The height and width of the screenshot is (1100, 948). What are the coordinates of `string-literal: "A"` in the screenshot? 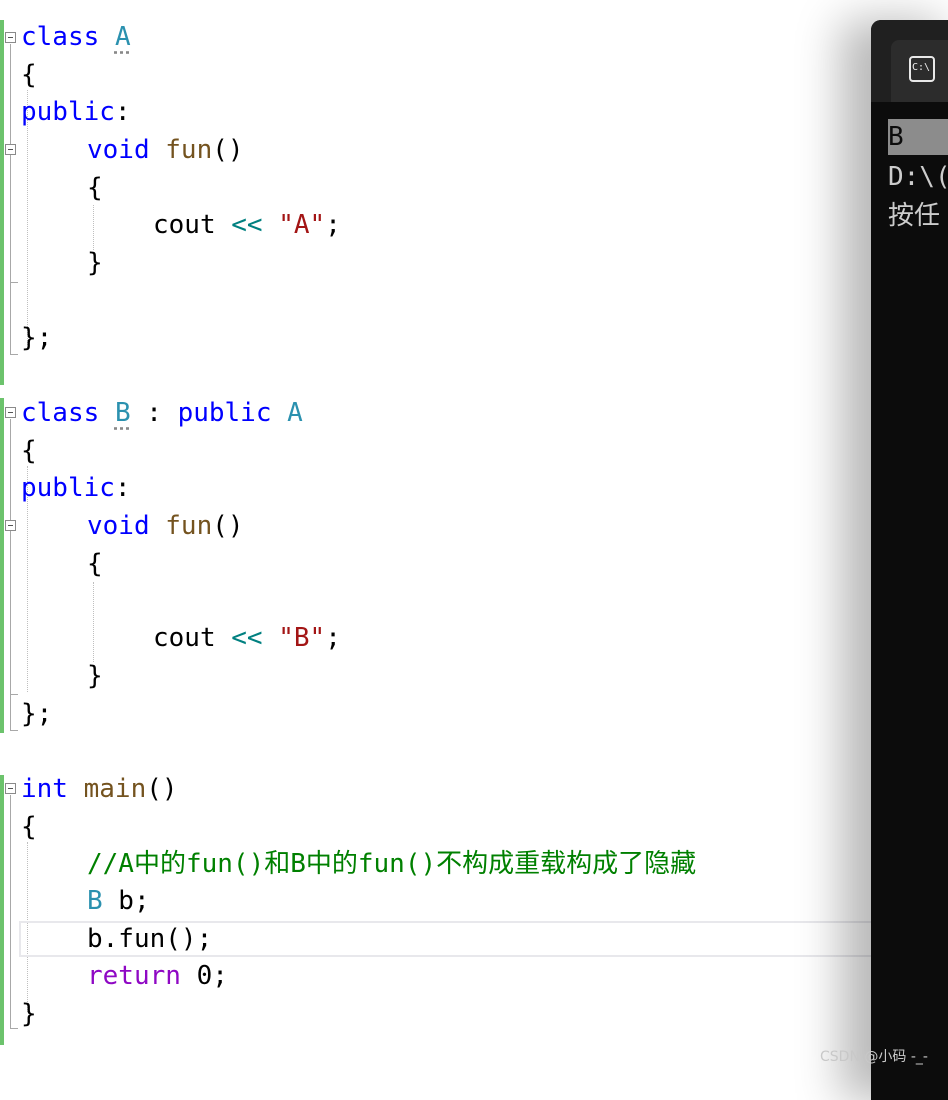 It's located at (302, 225).